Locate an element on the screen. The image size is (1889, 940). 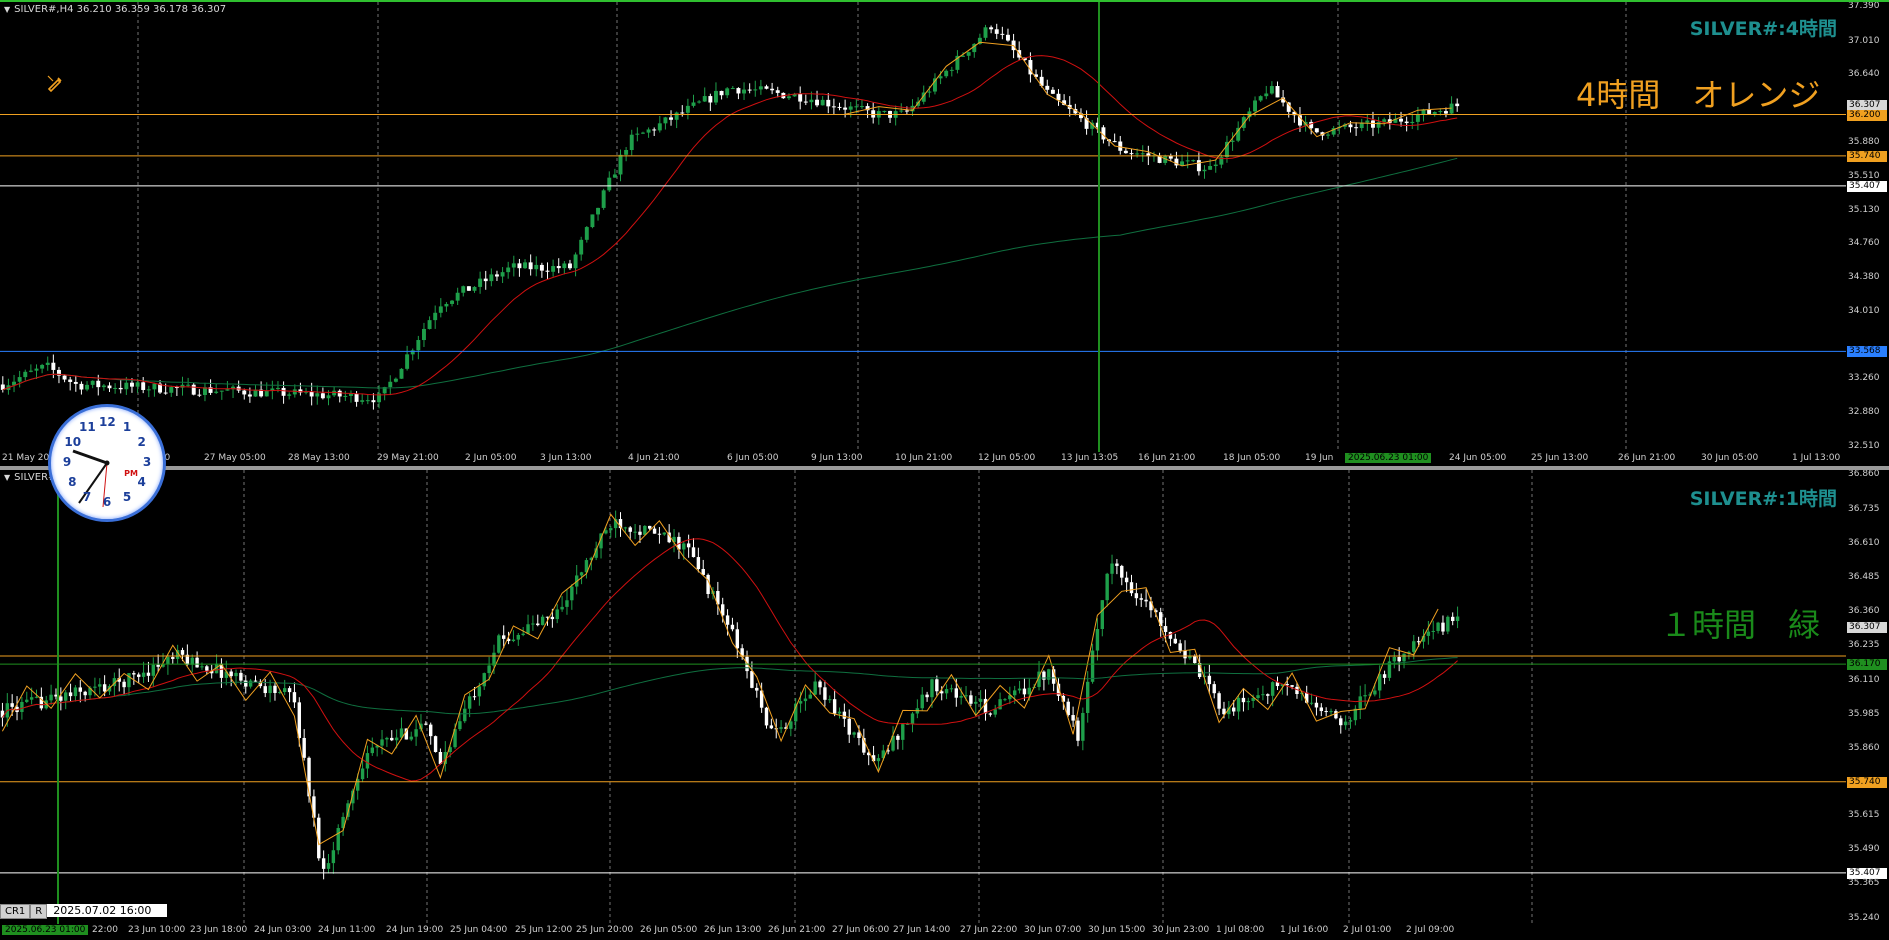
price-tag: 35.740 is located at coordinates (1867, 156).